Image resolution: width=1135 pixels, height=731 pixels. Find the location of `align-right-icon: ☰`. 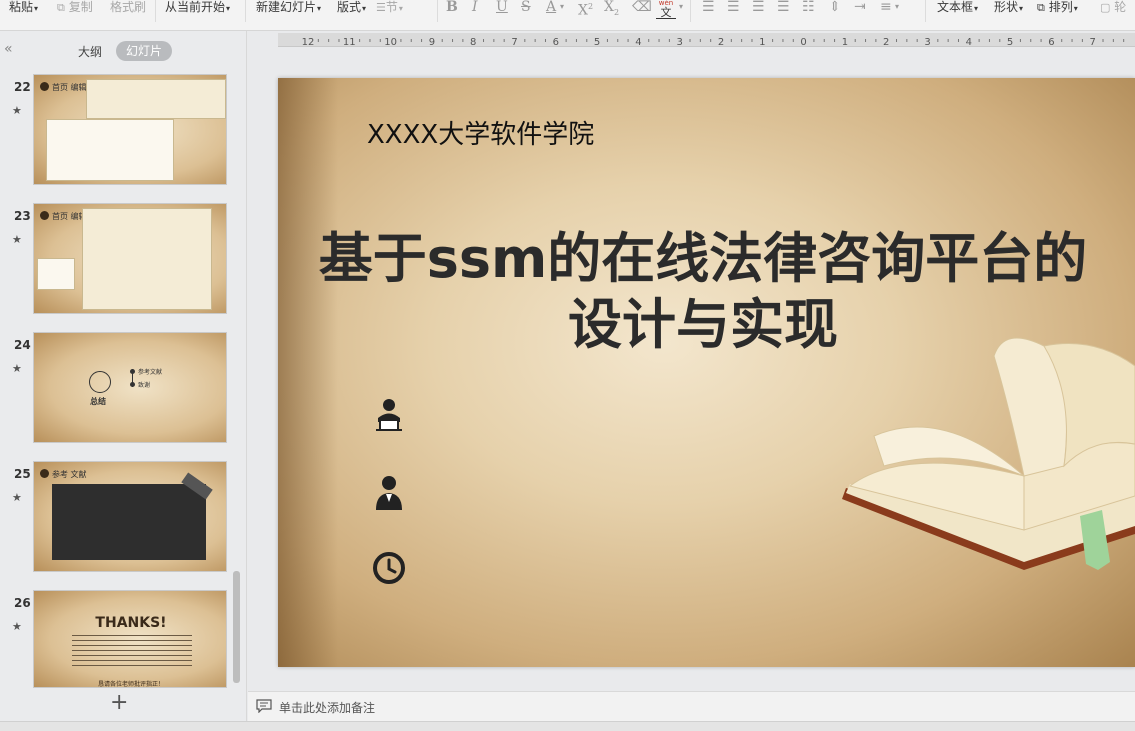

align-right-icon: ☰ is located at coordinates (758, 7).